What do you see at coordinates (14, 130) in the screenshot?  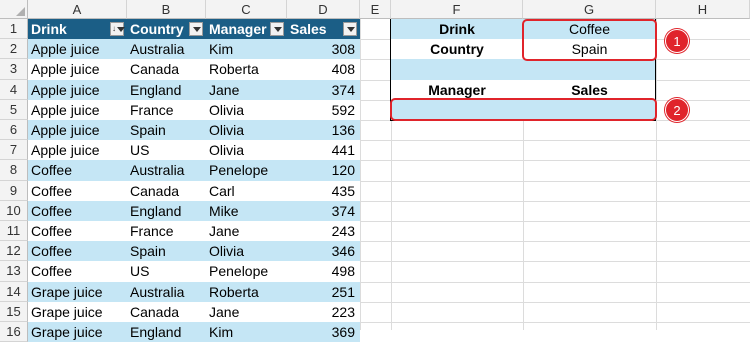 I see `row-header-6: 6` at bounding box center [14, 130].